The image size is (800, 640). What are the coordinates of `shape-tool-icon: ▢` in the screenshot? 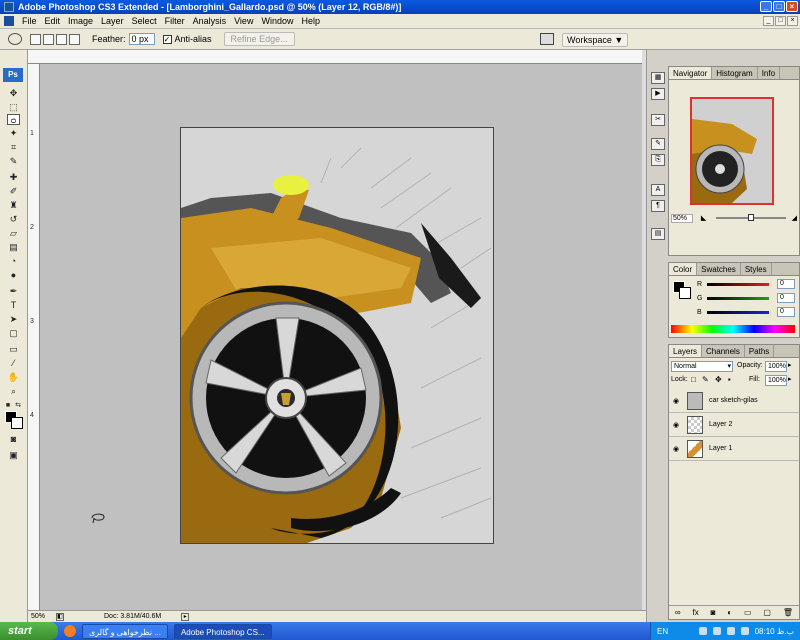 It's located at (13, 333).